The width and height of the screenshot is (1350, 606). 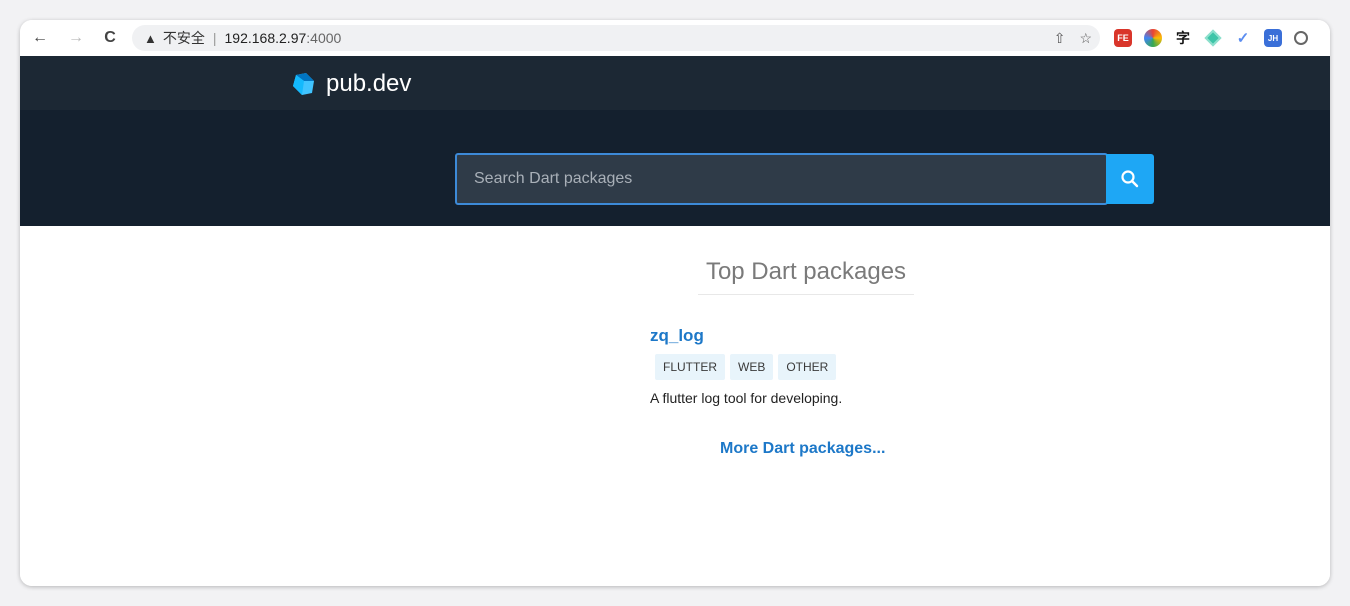 What do you see at coordinates (616, 38) in the screenshot?
I see `address-bar: ▲ 不安全 | 192.168.2.97:4000 ⇧ ☆` at bounding box center [616, 38].